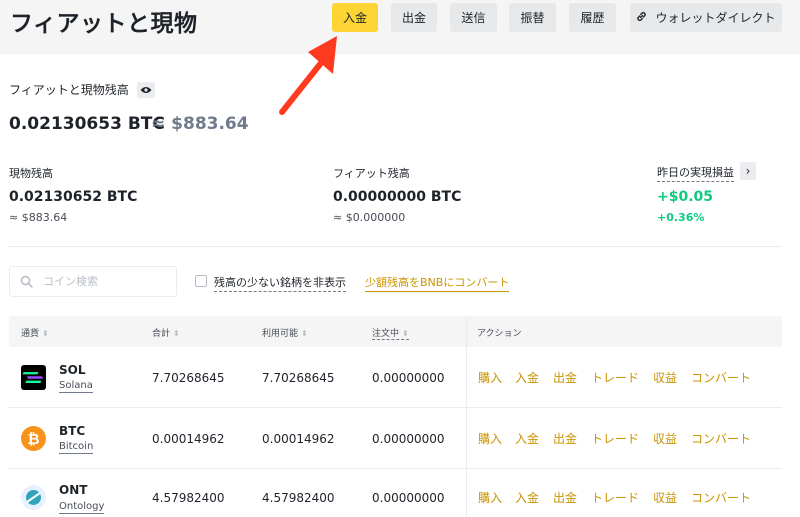 This screenshot has width=800, height=517. I want to click on total-usd-balance: ≈ $883.64, so click(200, 124).